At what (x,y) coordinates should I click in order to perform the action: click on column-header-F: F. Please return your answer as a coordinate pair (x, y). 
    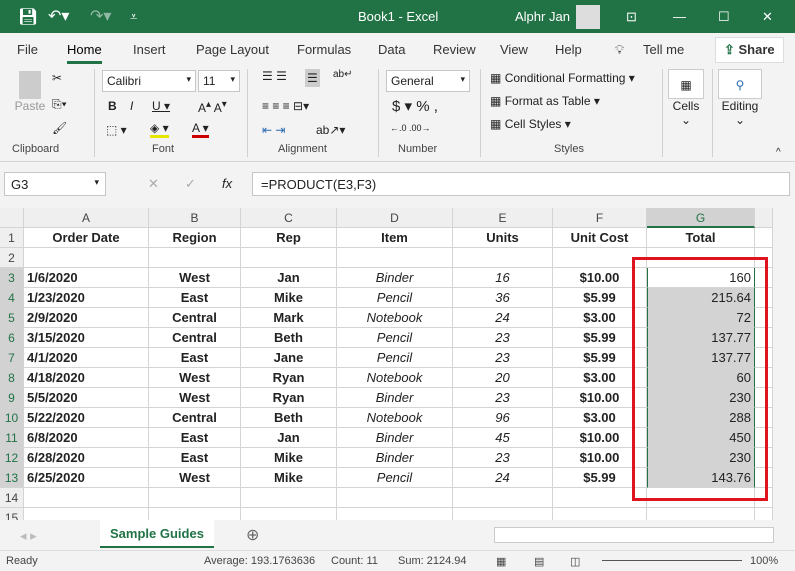
    Looking at the image, I should click on (600, 218).